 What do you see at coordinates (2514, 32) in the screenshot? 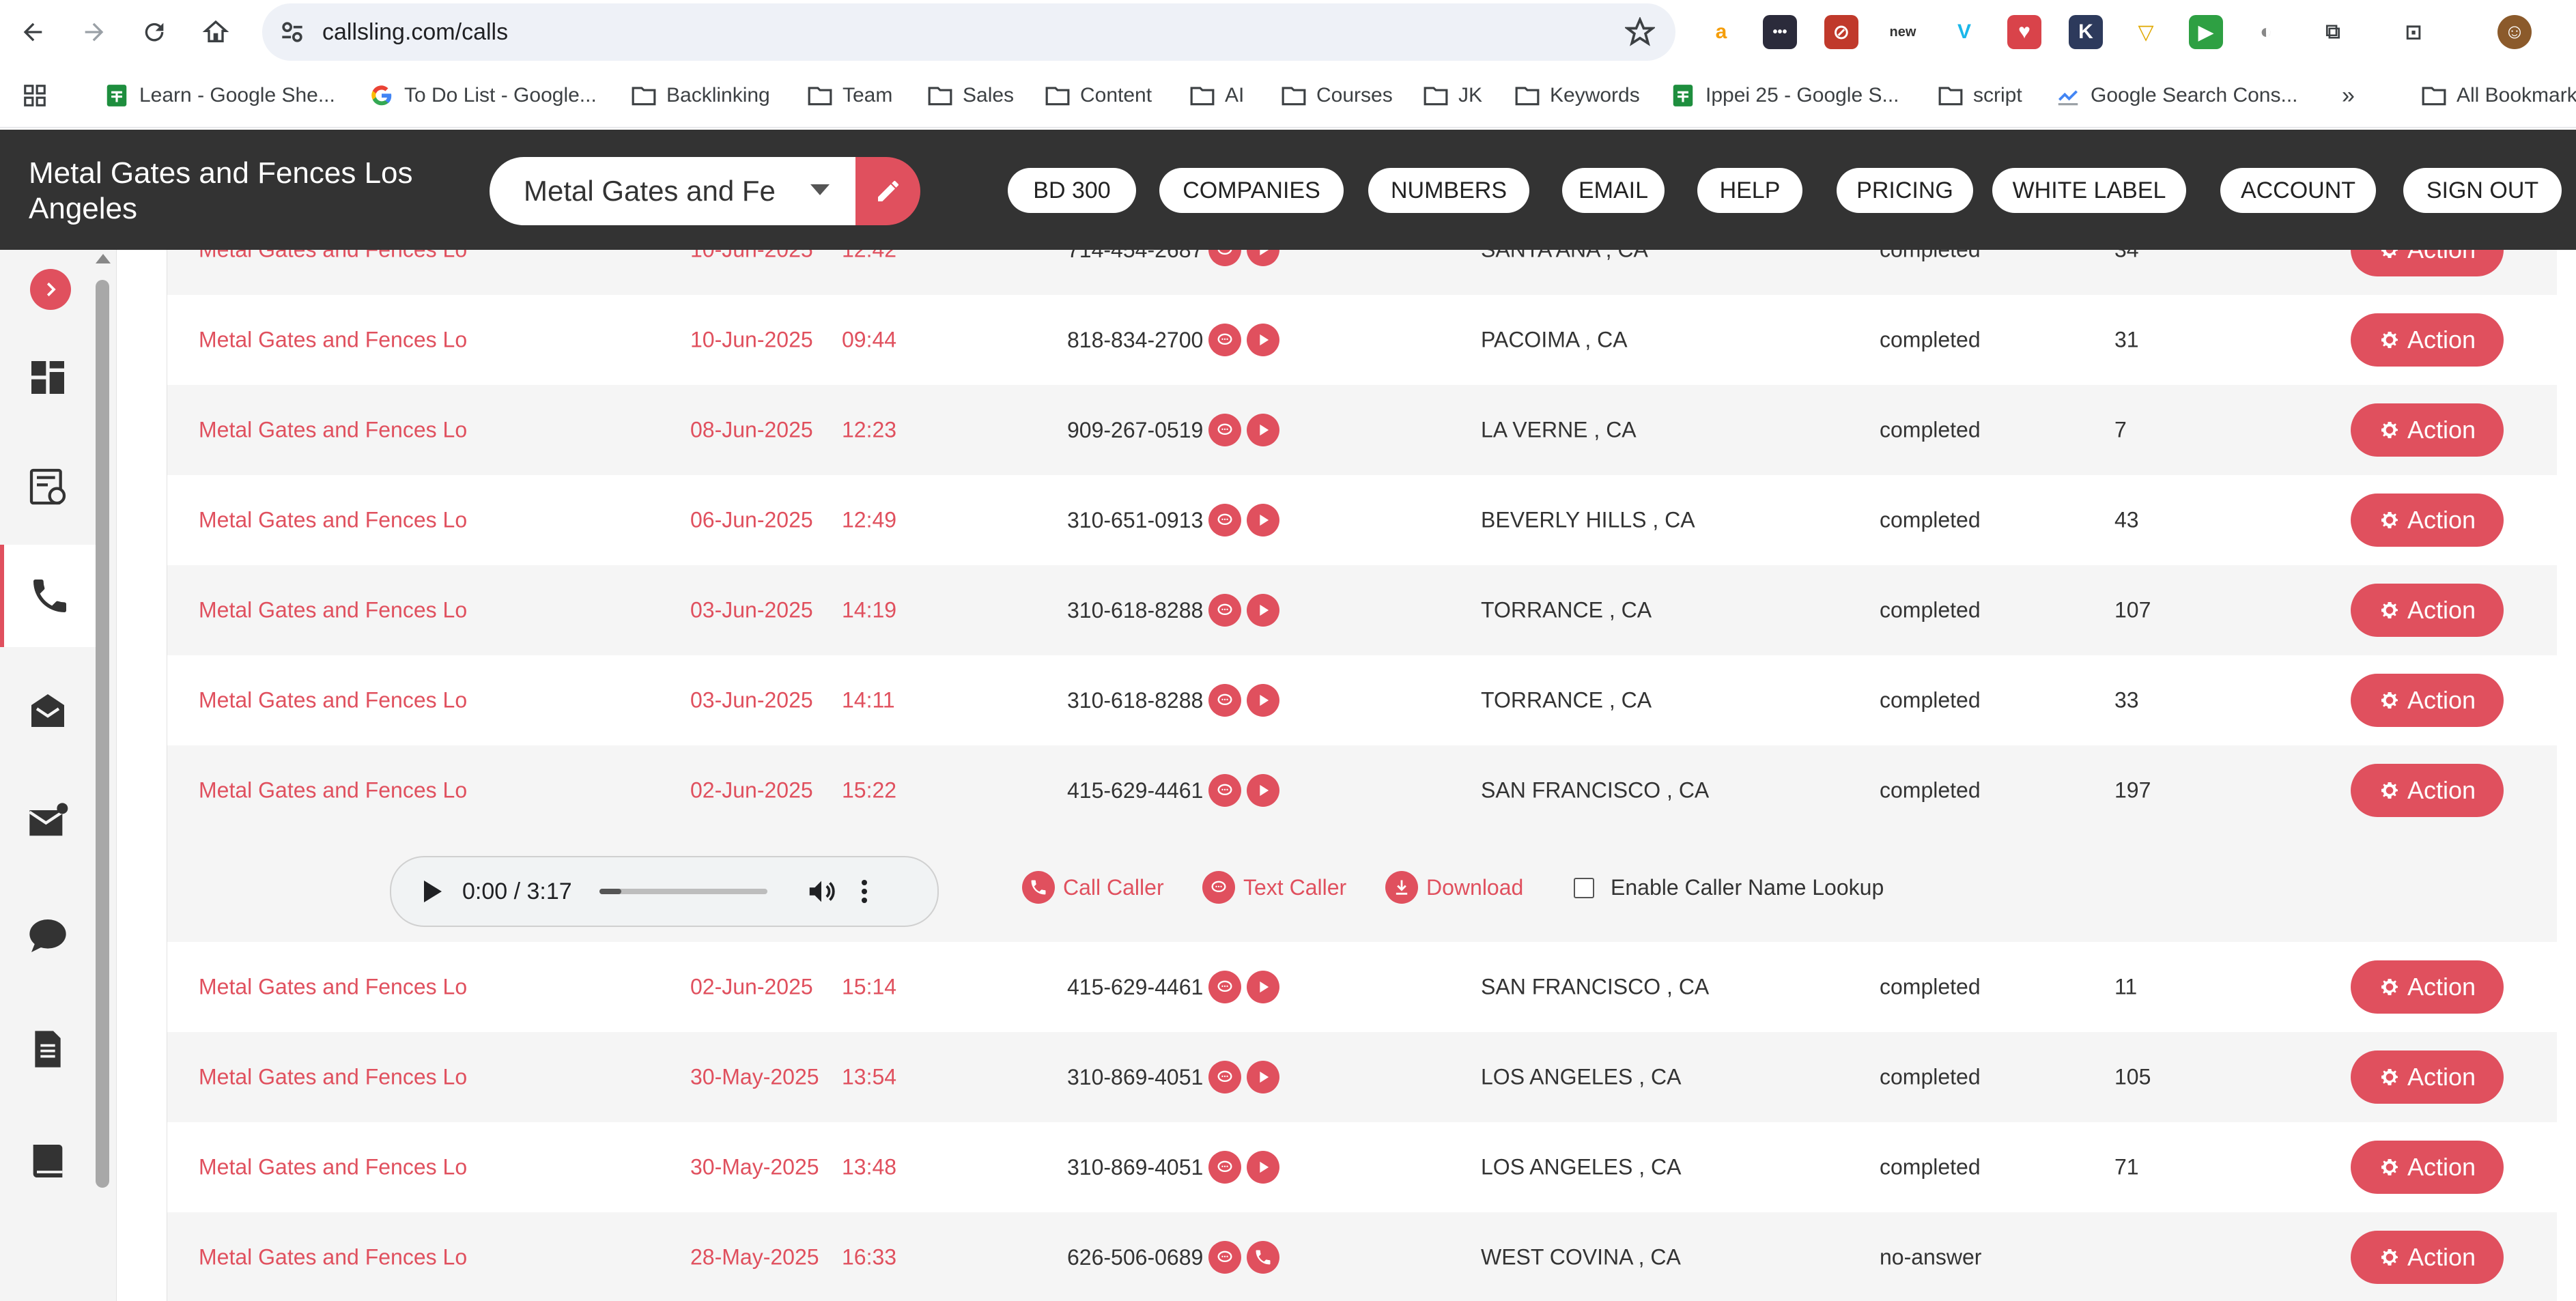
I see `profile-avatar: ☺` at bounding box center [2514, 32].